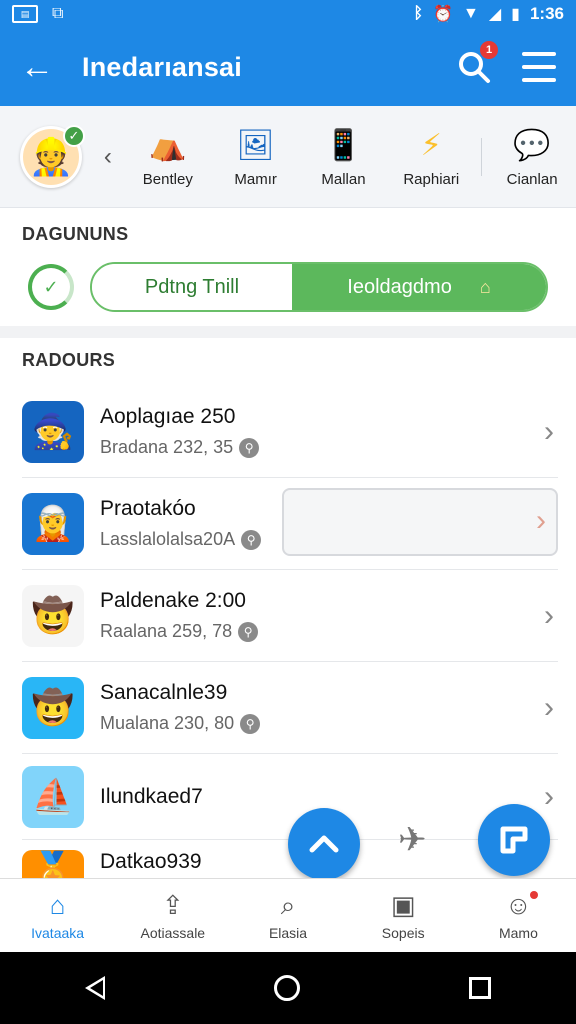  What do you see at coordinates (539, 67) in the screenshot?
I see `menu-icon` at bounding box center [539, 67].